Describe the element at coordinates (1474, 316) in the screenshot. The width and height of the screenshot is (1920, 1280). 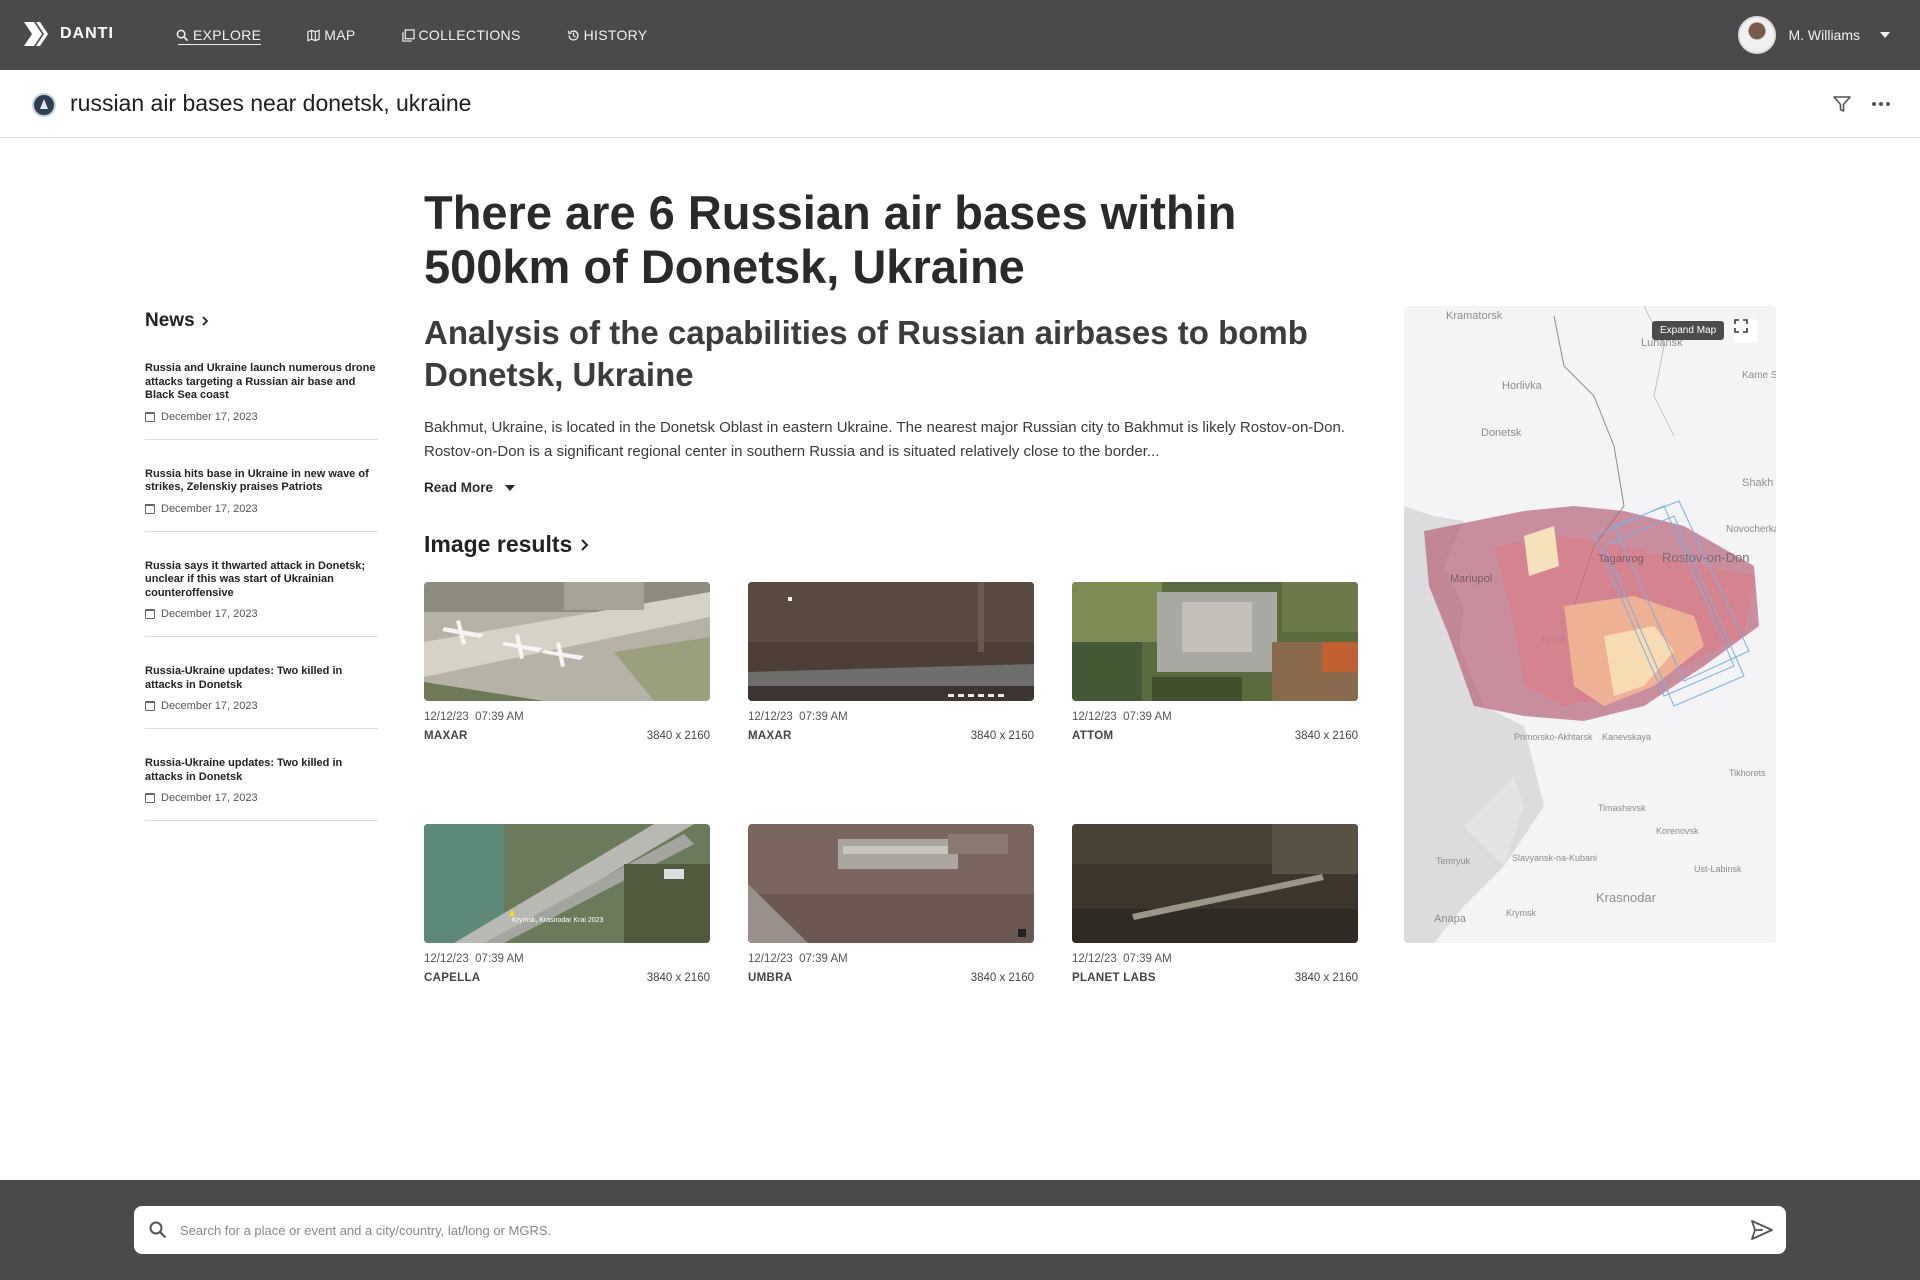
I see `map-label: Kramatorsk` at that location.